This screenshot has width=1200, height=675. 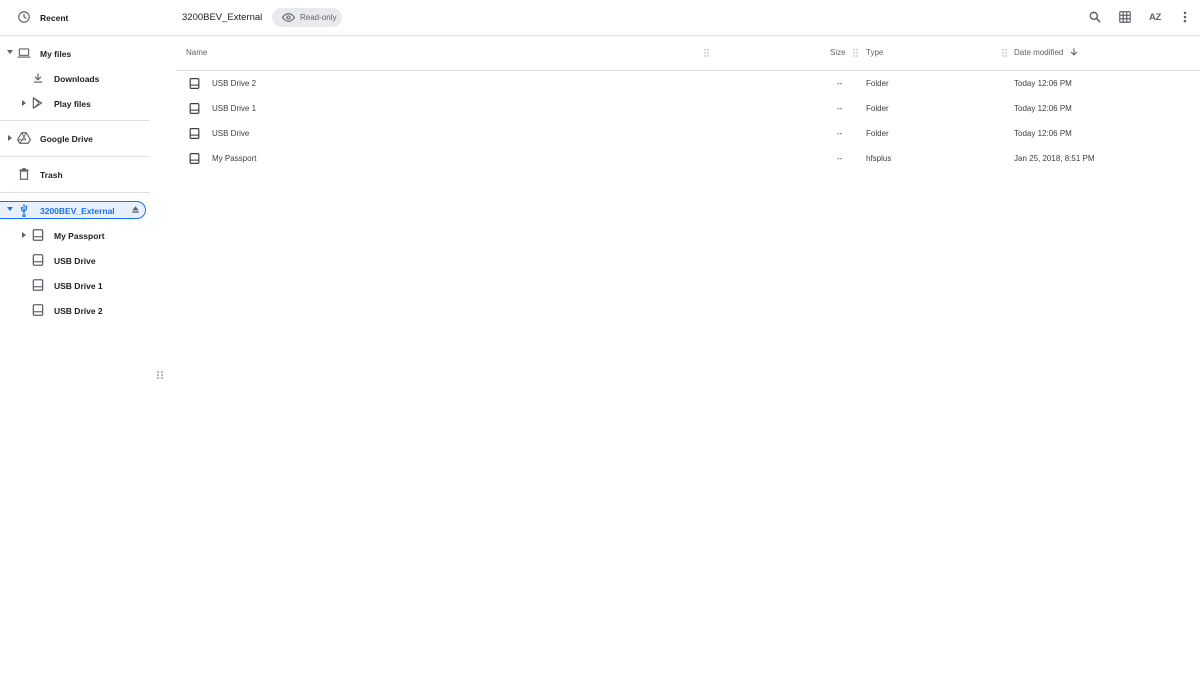 I want to click on sidebar-item-usb-drive-1: USB Drive 1, so click(x=75, y=285).